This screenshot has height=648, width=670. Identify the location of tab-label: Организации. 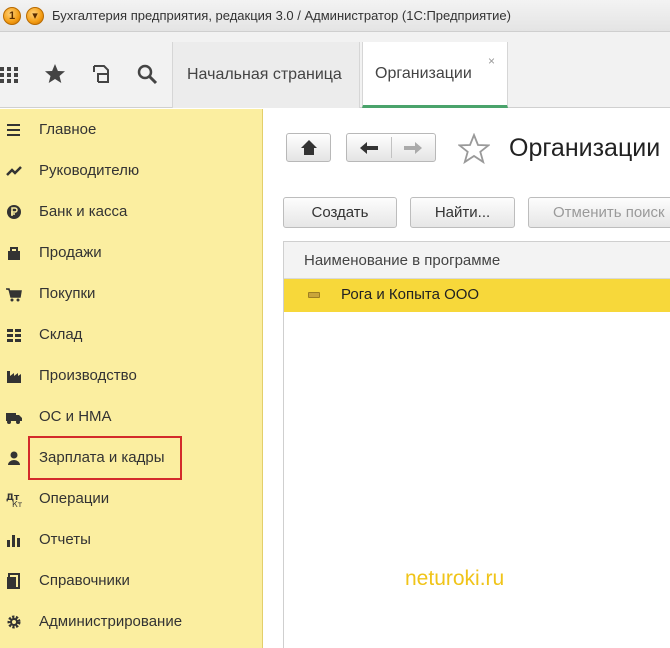
(423, 73).